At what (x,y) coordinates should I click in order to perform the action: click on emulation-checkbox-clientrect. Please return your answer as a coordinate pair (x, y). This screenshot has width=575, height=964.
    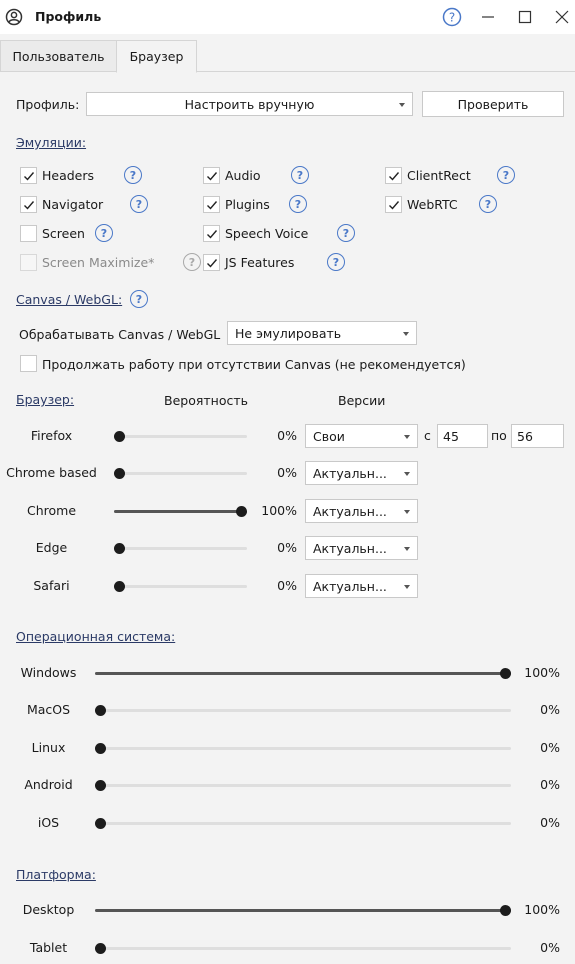
    Looking at the image, I should click on (393, 175).